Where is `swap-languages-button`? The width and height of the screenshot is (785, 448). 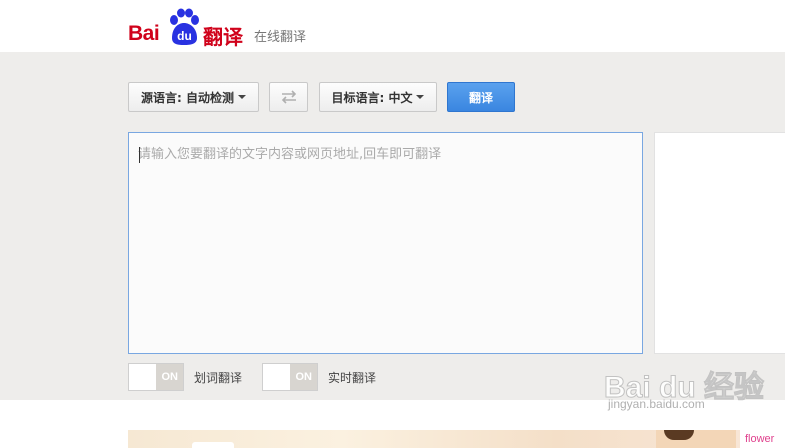 swap-languages-button is located at coordinates (288, 97).